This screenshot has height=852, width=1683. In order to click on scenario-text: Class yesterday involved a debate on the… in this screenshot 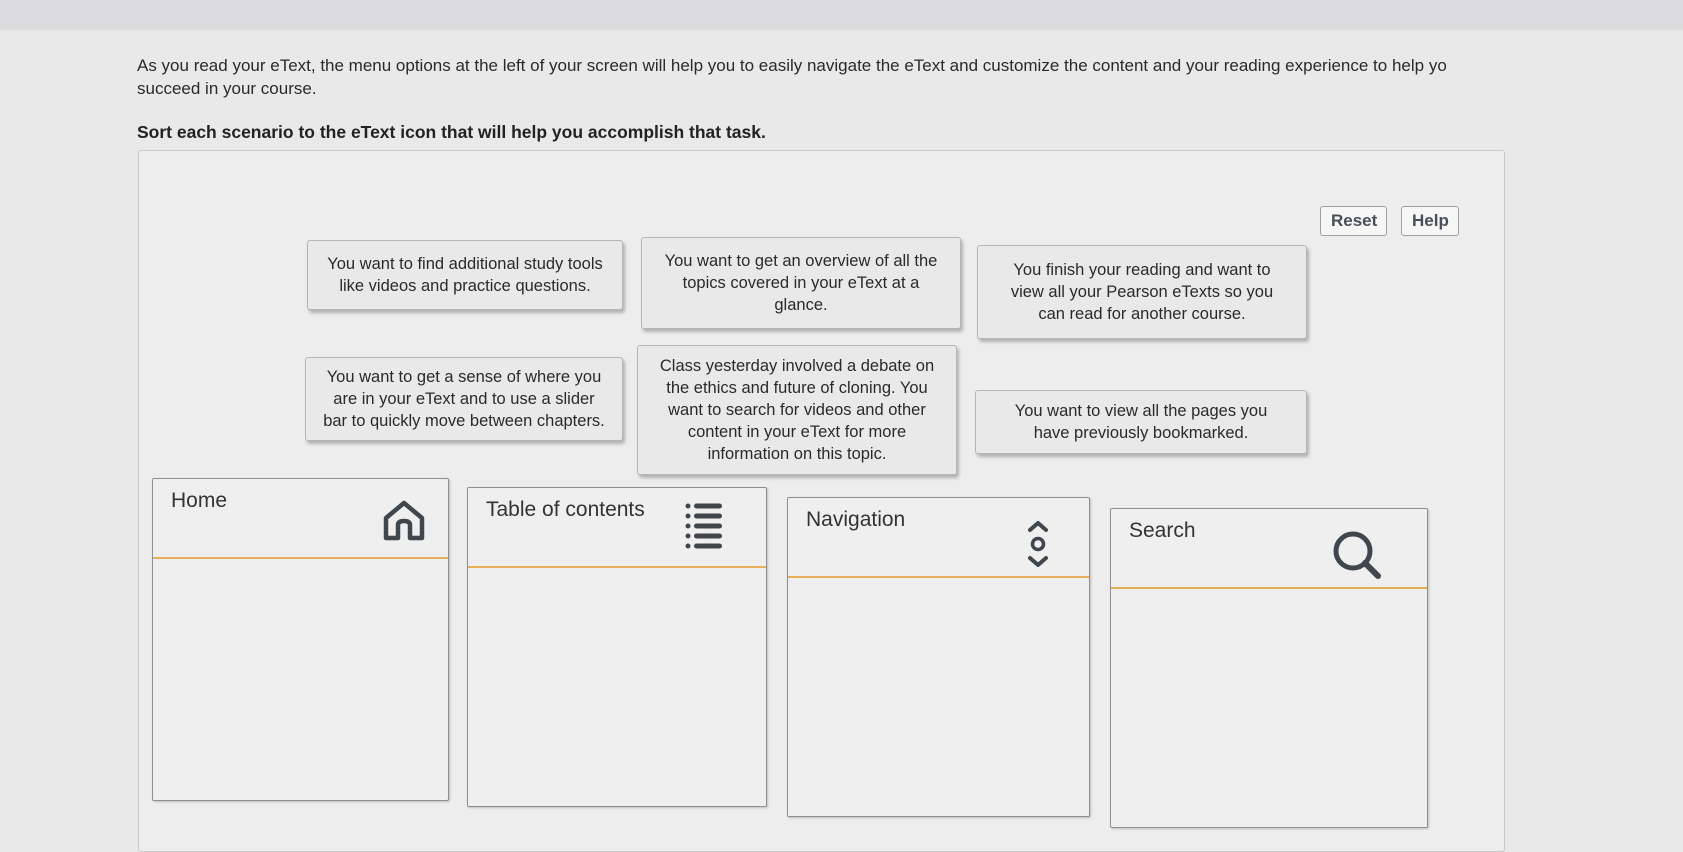, I will do `click(797, 410)`.